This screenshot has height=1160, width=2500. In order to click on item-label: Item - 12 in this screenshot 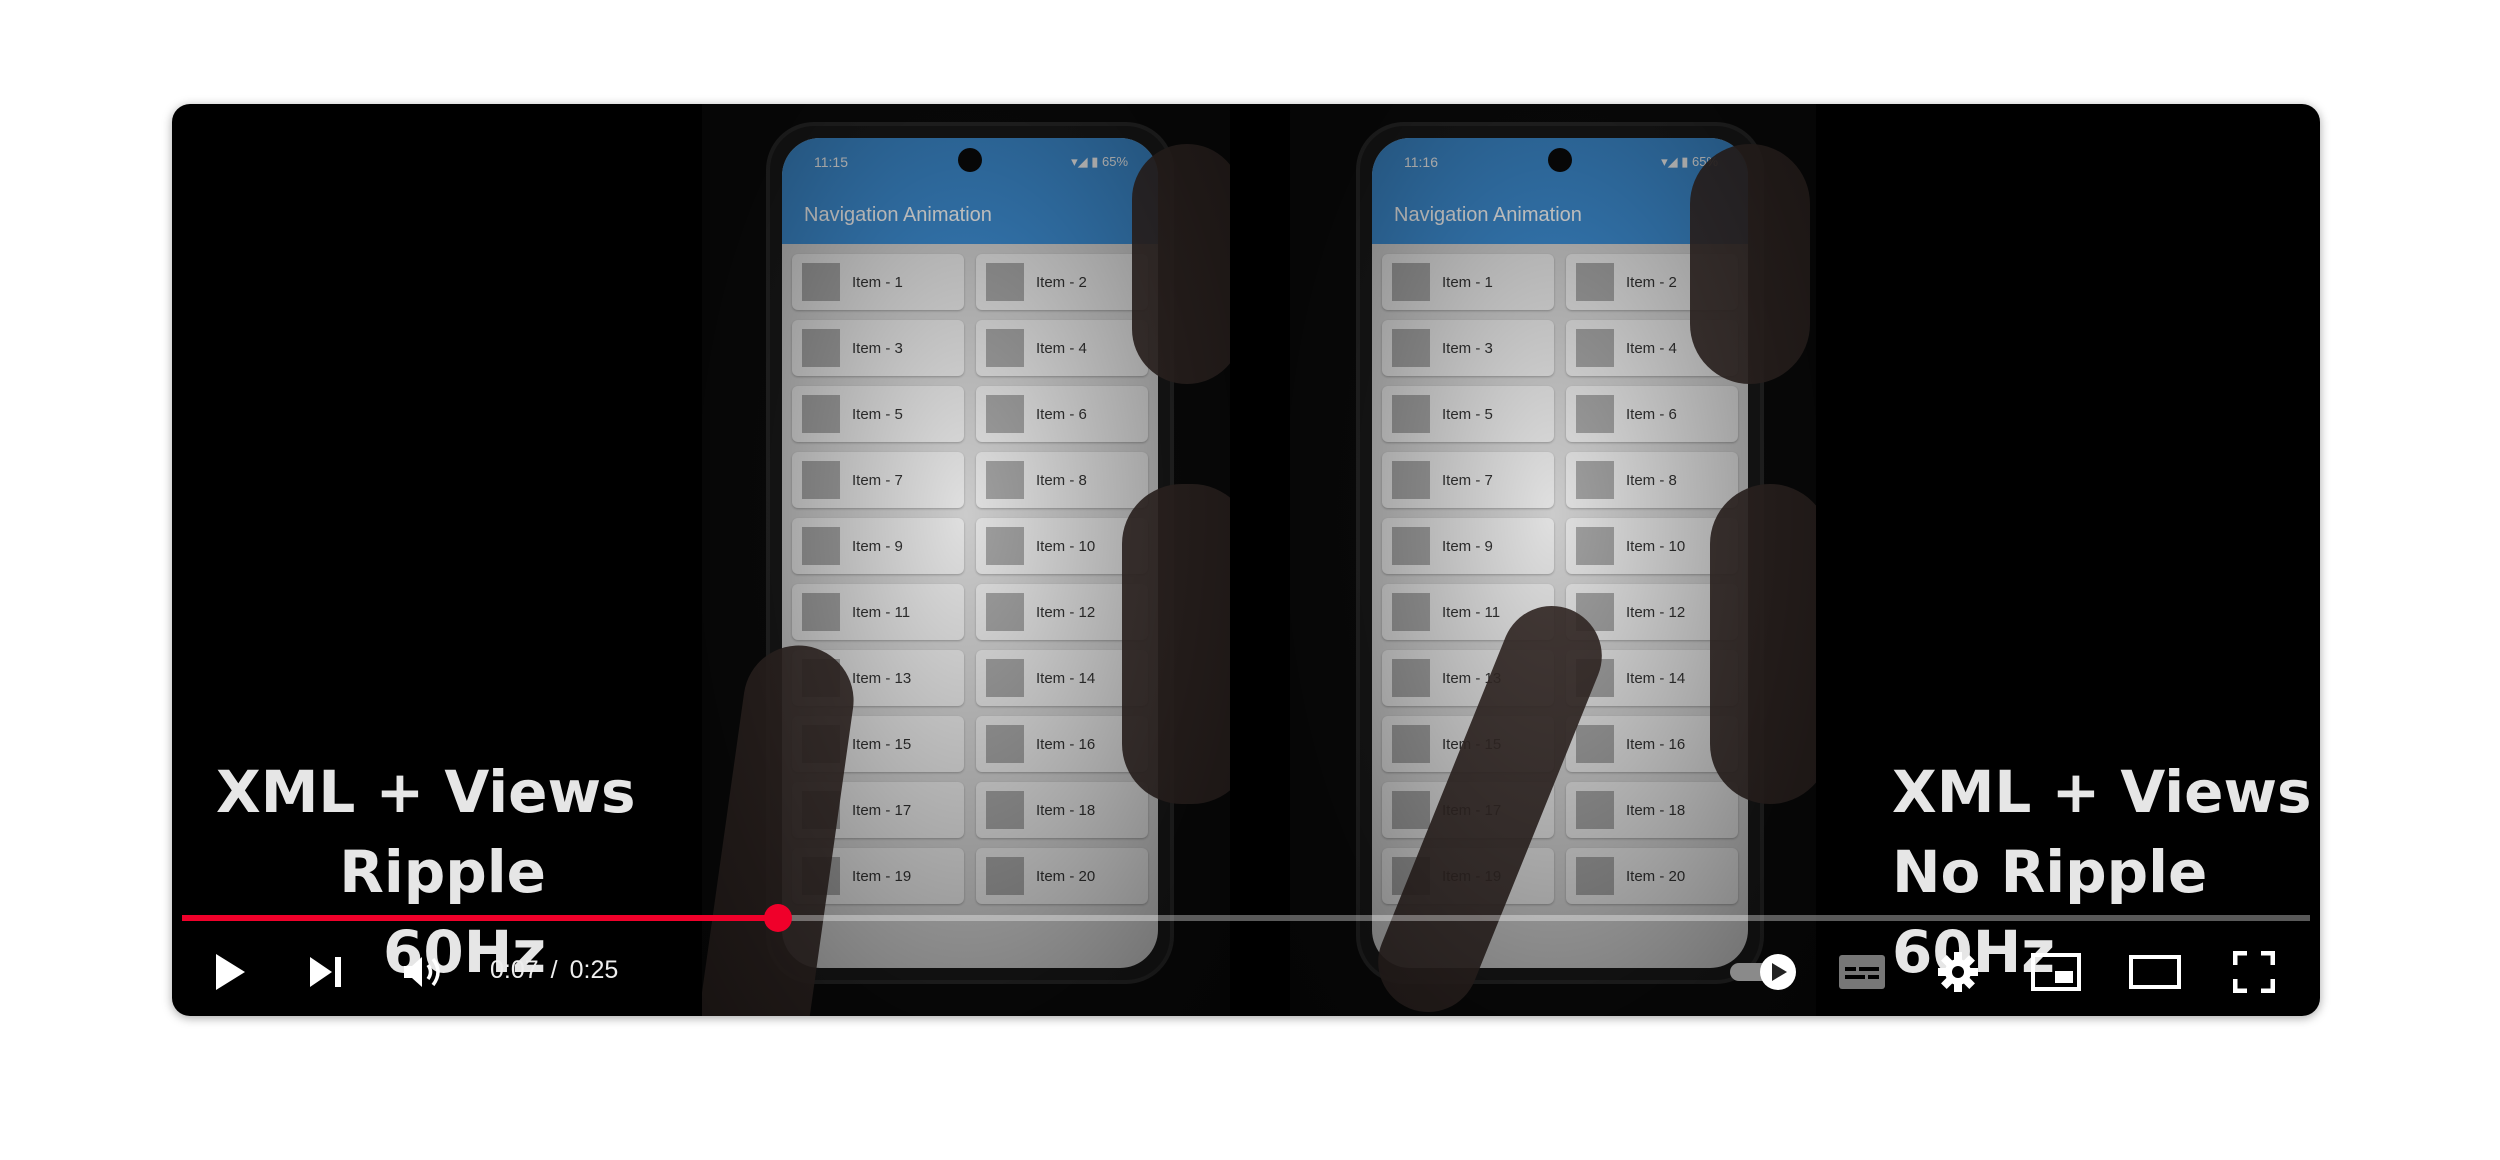, I will do `click(1656, 612)`.